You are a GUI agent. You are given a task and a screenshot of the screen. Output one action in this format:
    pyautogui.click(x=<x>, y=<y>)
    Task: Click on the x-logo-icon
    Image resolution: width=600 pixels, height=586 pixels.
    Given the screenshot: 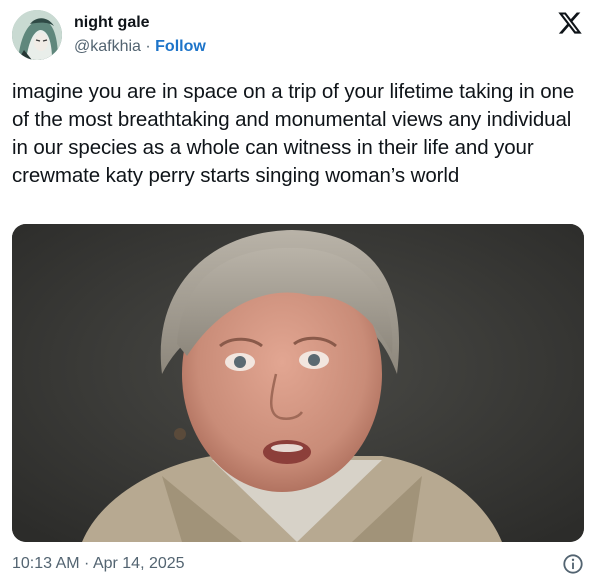 What is the action you would take?
    pyautogui.click(x=570, y=23)
    